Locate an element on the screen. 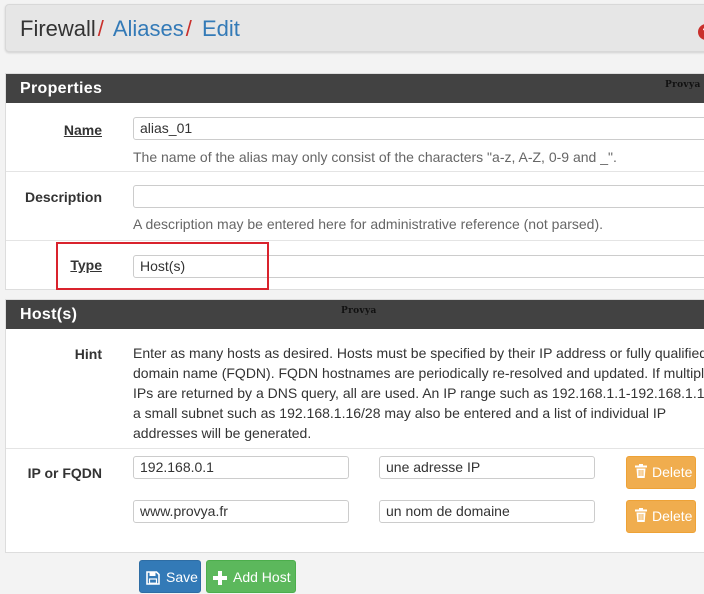 This screenshot has width=704, height=594. breadcrumb-edit: Edit is located at coordinates (221, 28).